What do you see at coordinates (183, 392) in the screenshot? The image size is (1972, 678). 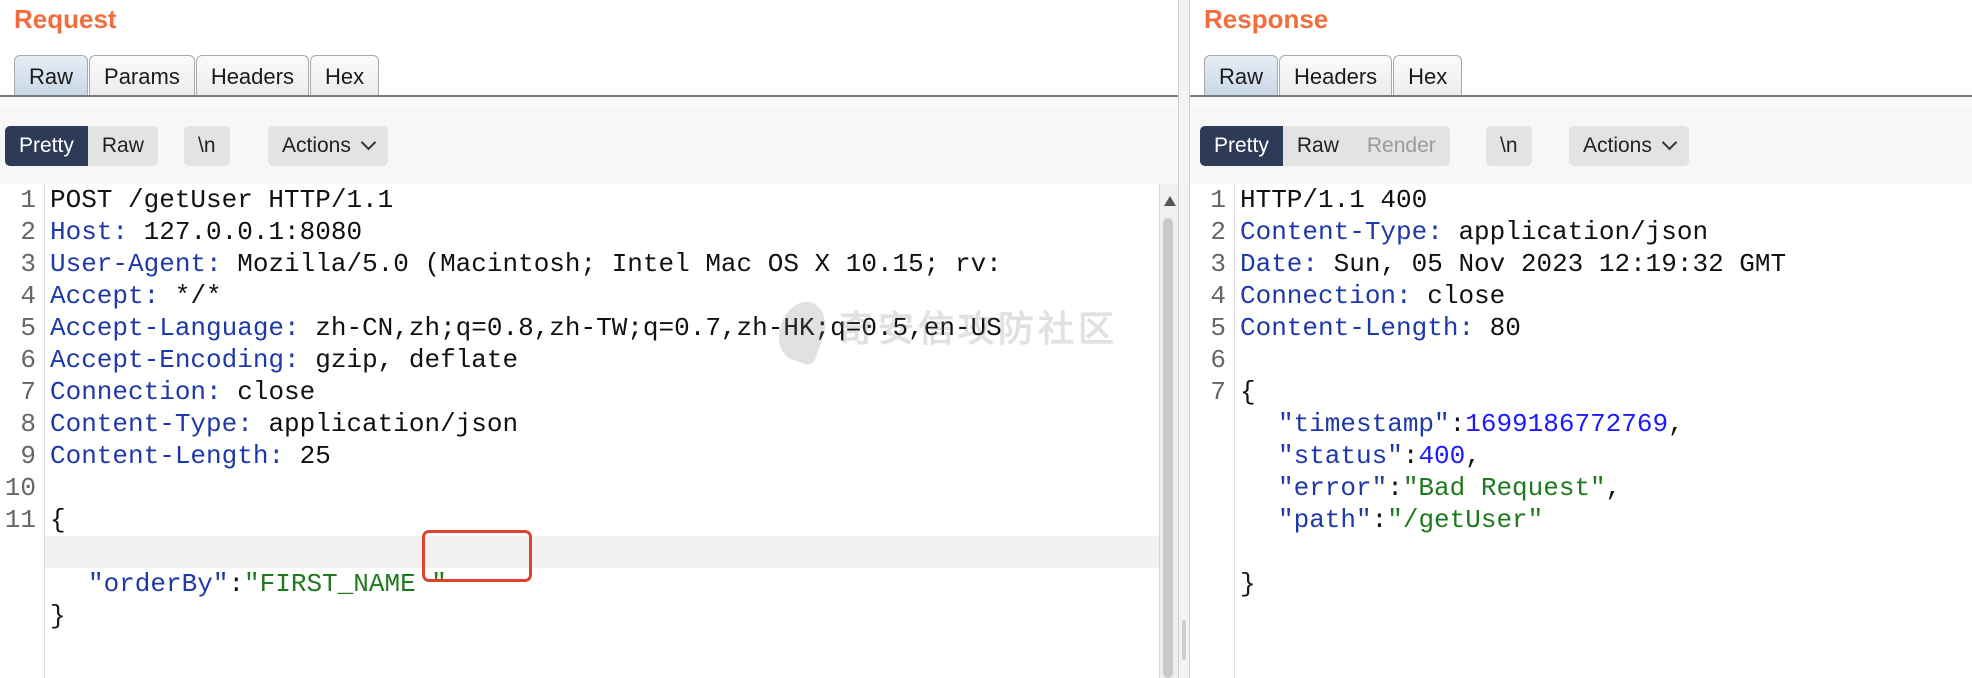 I see `line-content: Connection: close` at bounding box center [183, 392].